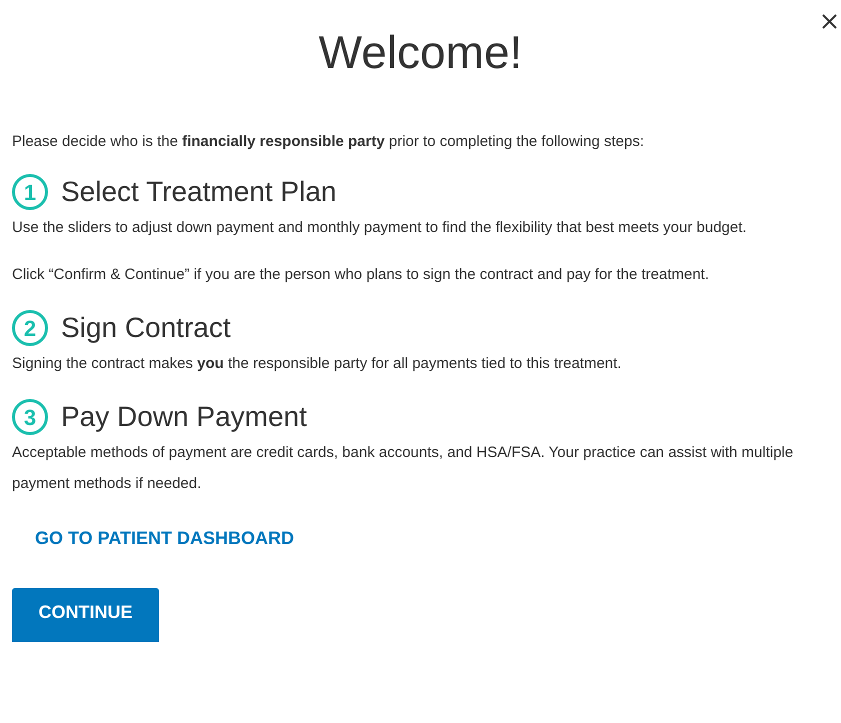 This screenshot has width=841, height=723. Describe the element at coordinates (317, 364) in the screenshot. I see `step-description: Signing the contract makes you the responsible party for all payments tied to this treatment.` at that location.